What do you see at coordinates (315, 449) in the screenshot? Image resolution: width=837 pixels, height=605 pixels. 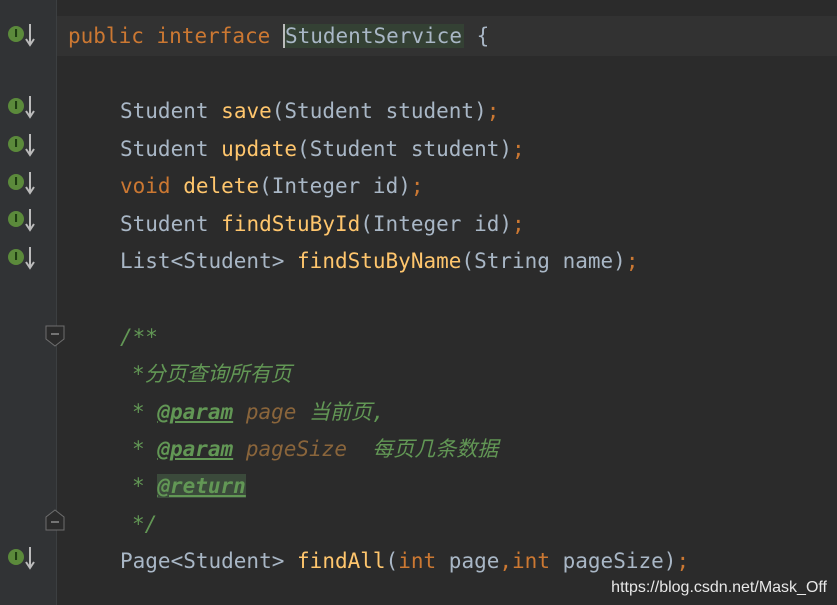 I see `doc-comment-param-pagesize: * @param pageSize 每页几条数据` at bounding box center [315, 449].